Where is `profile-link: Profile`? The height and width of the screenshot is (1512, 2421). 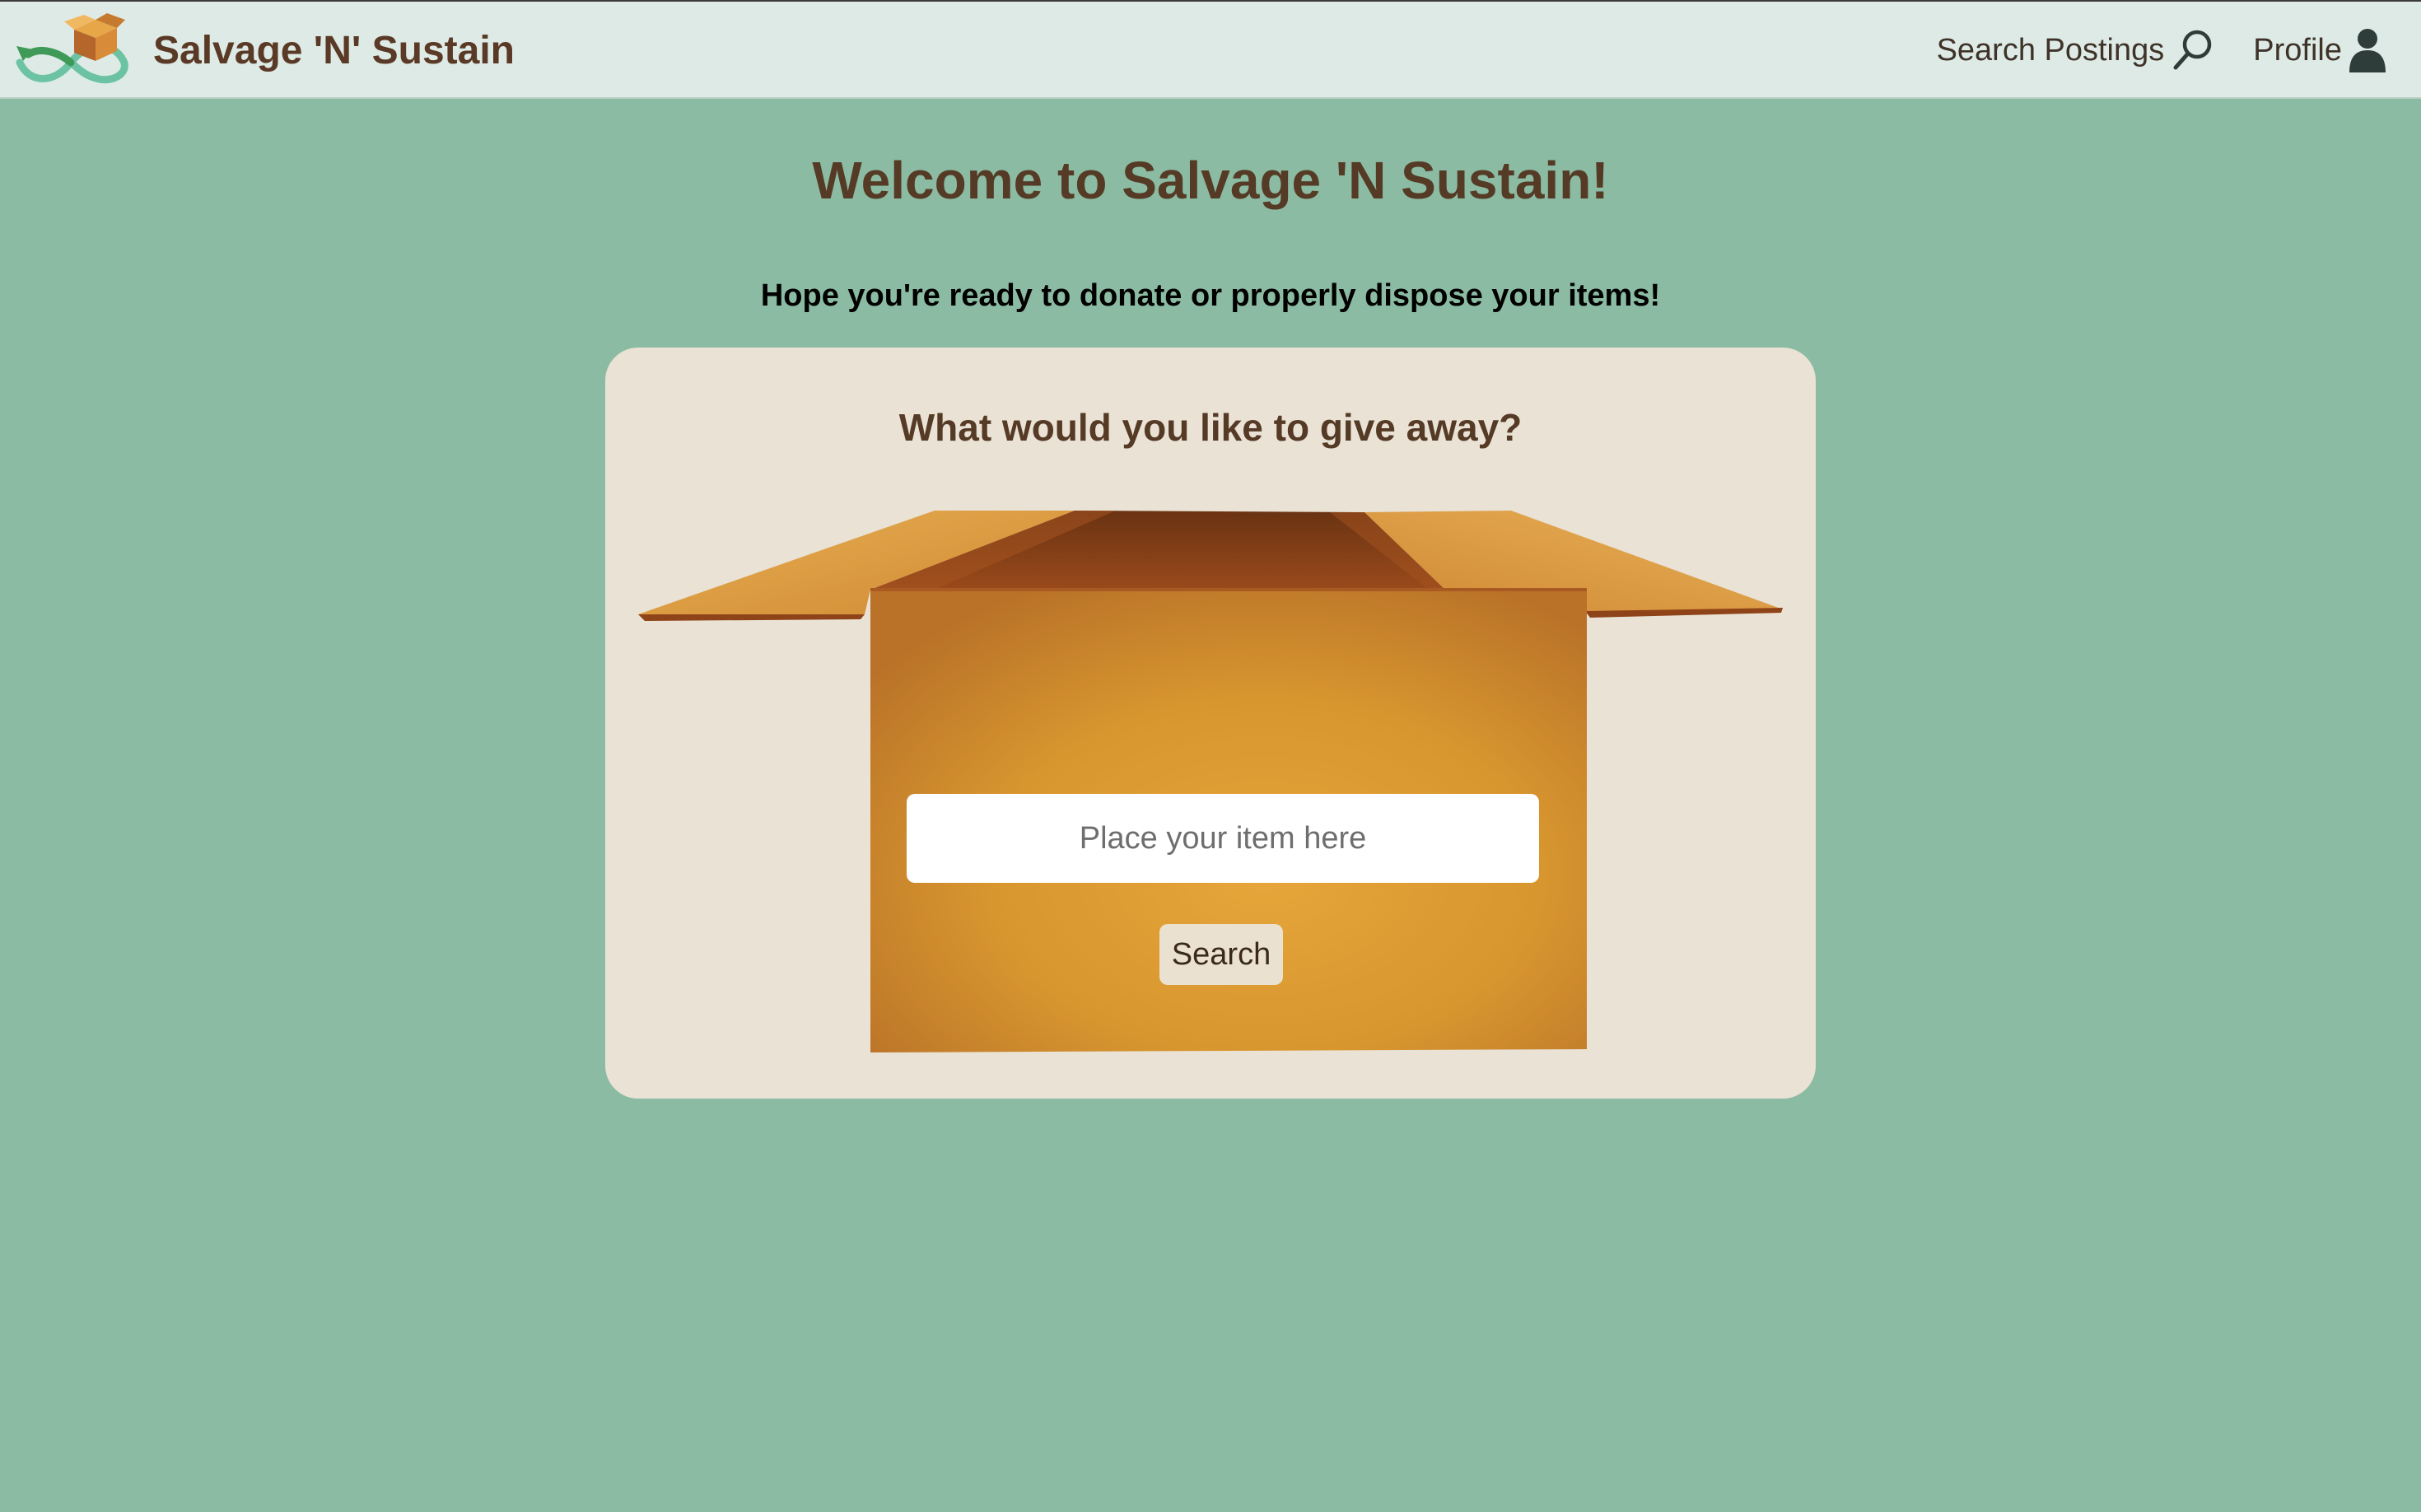 profile-link: Profile is located at coordinates (2320, 50).